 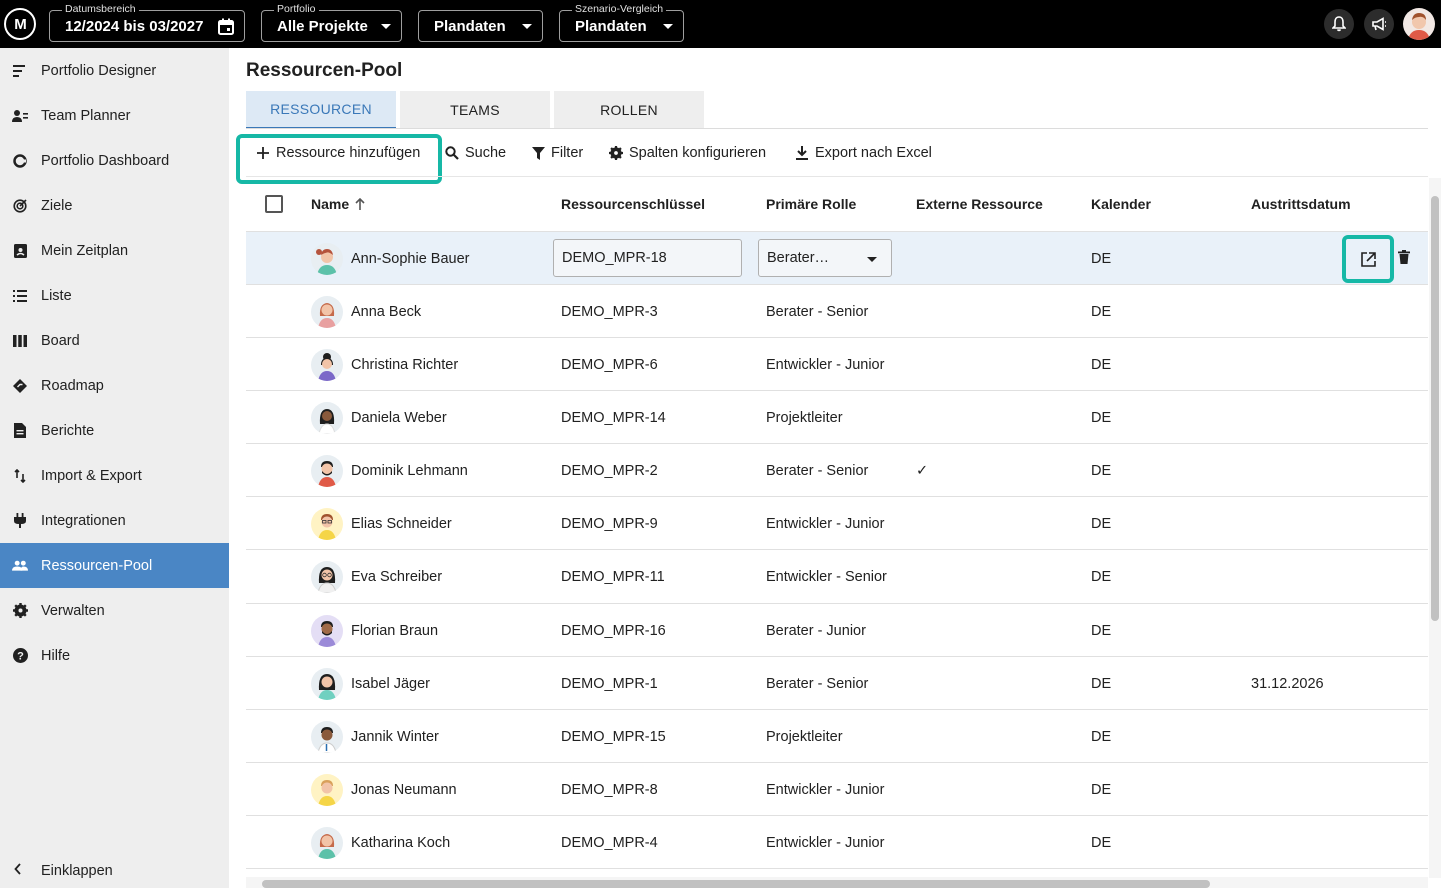 What do you see at coordinates (20, 871) in the screenshot?
I see `chevron-left-icon` at bounding box center [20, 871].